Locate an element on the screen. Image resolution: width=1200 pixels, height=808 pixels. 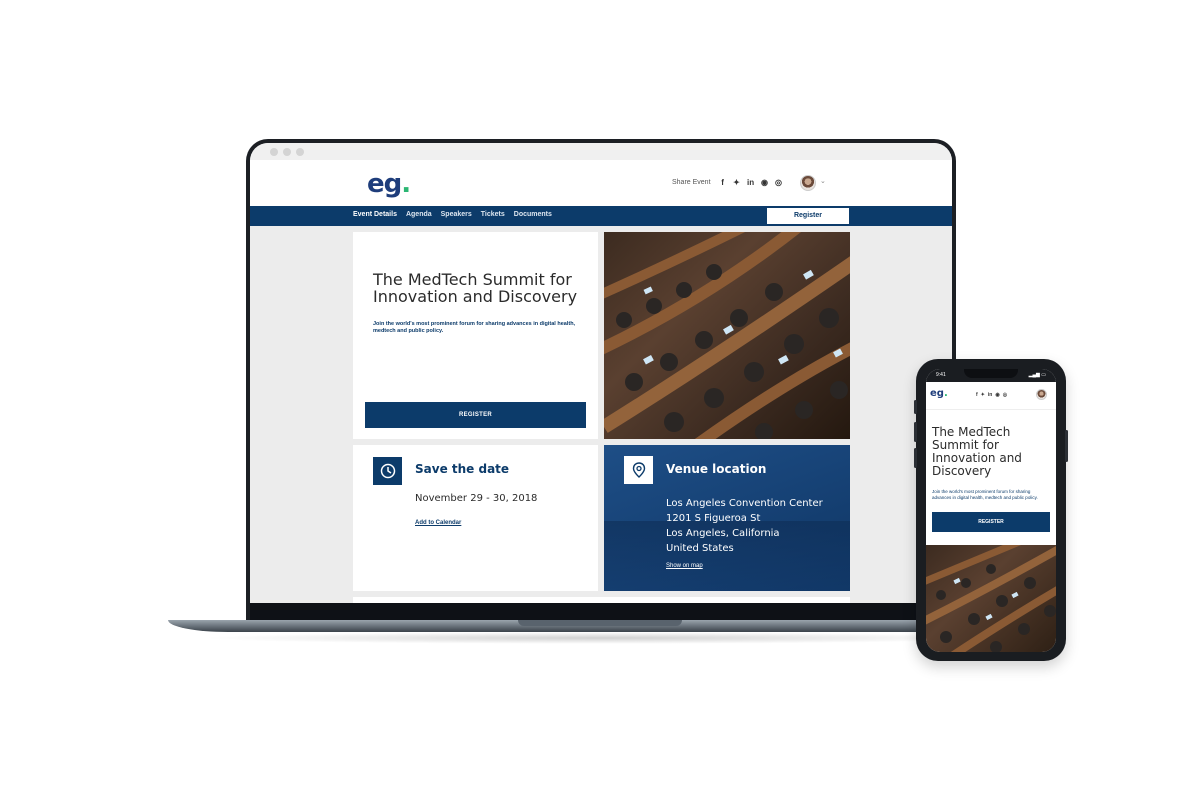
phone-notch is located at coordinates (991, 373).